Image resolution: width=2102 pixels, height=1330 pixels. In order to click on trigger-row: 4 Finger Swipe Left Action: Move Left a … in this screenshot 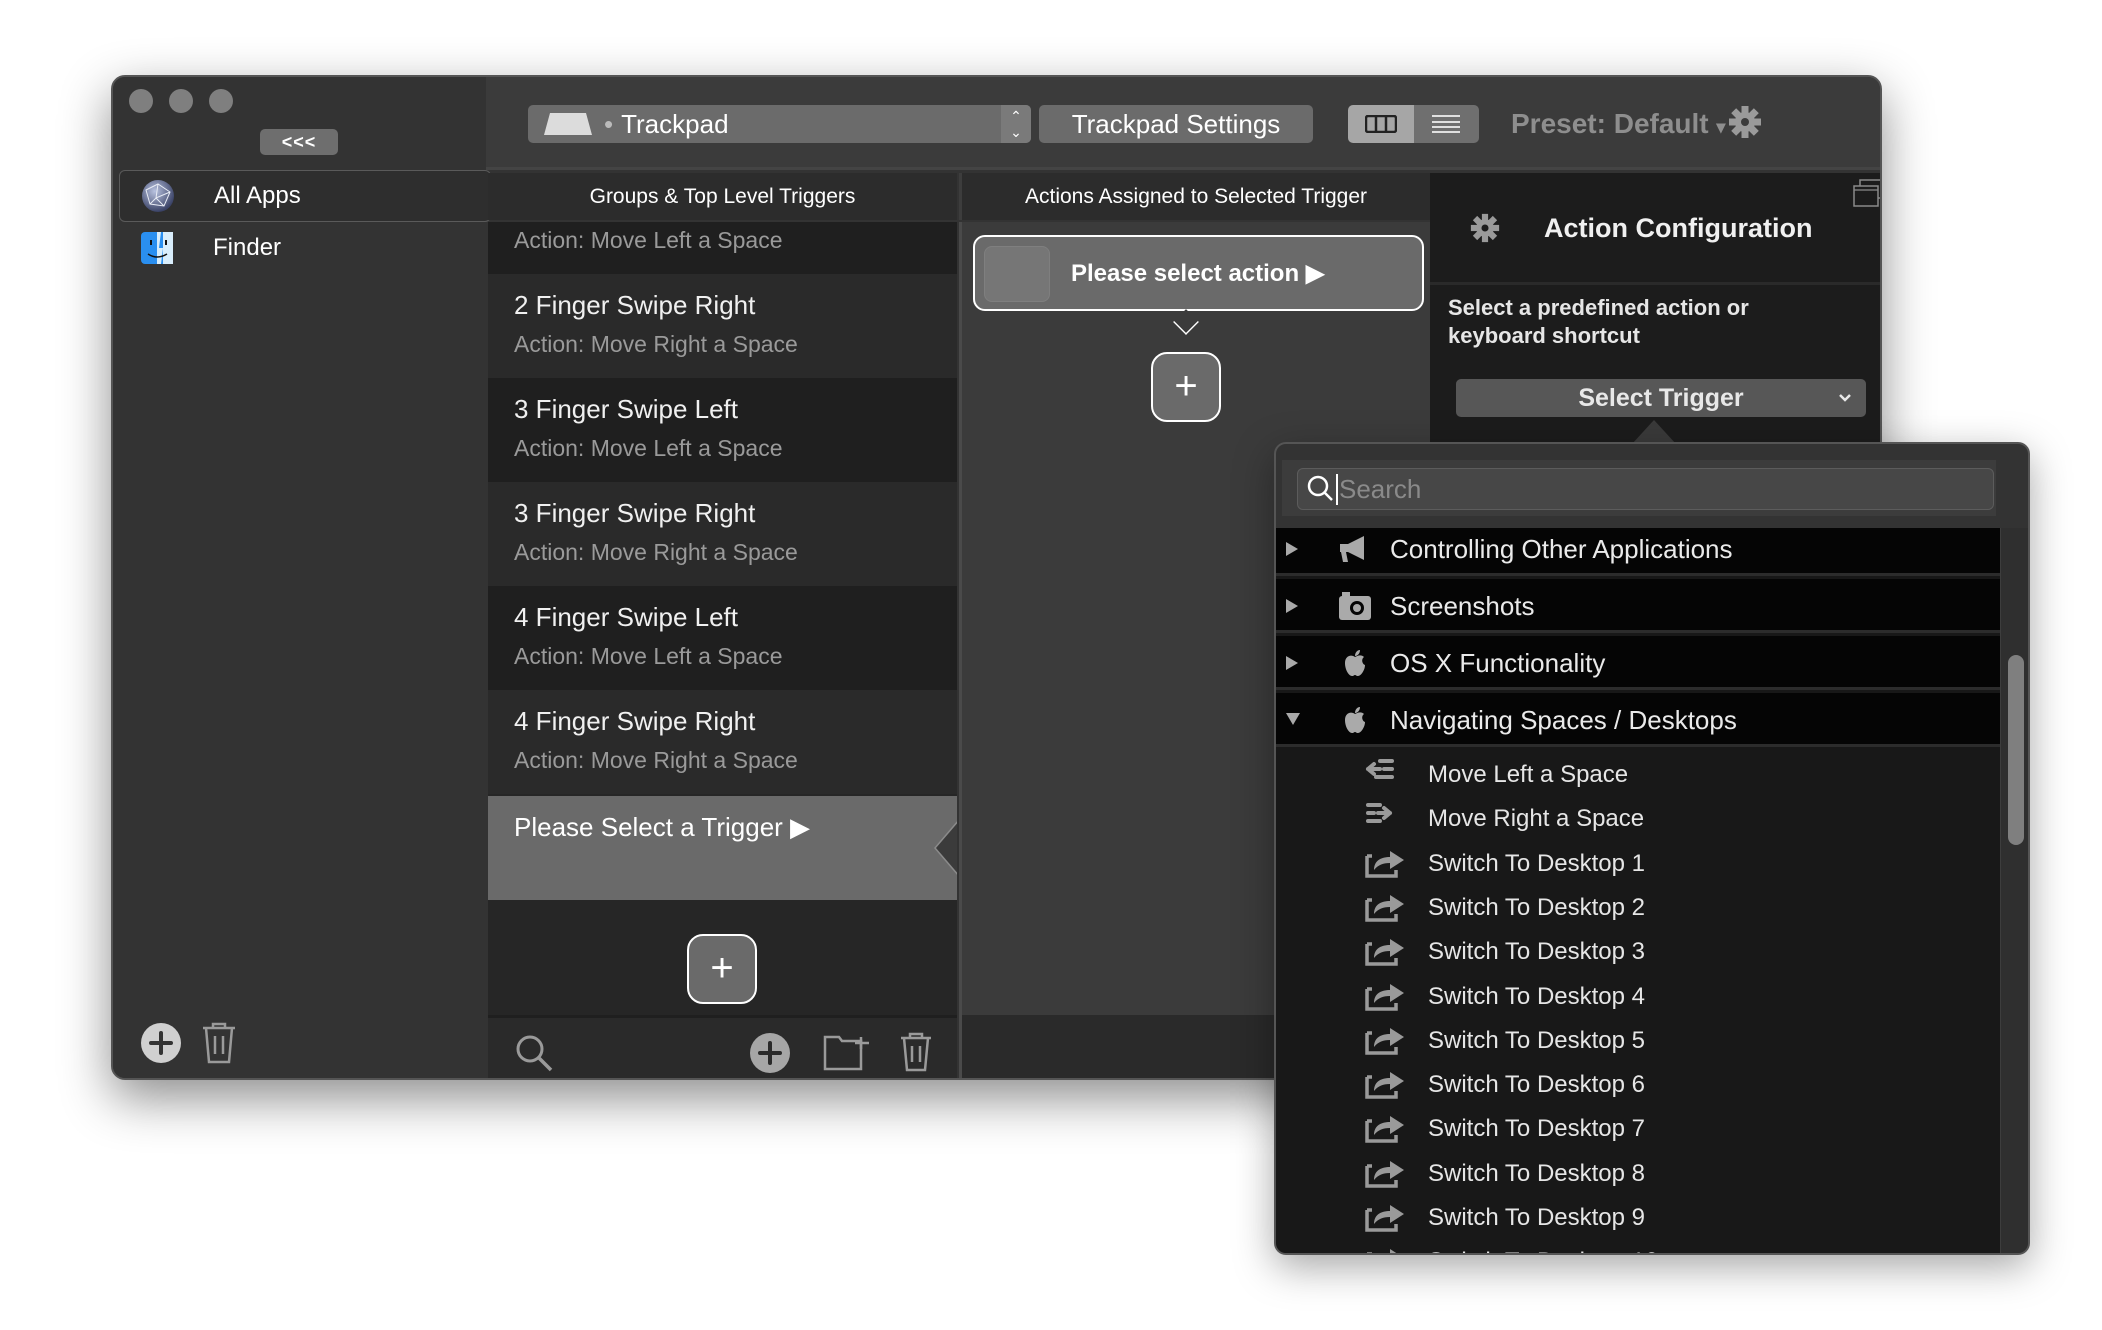, I will do `click(722, 638)`.